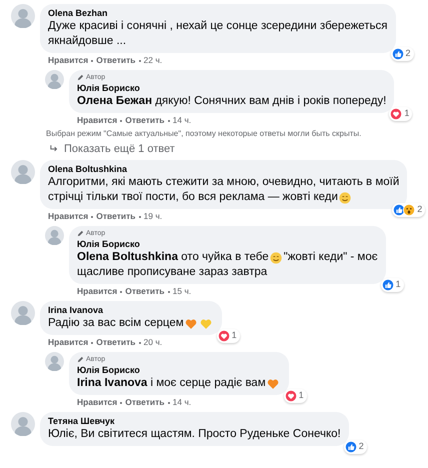 The image size is (428, 468). I want to click on wow-reaction-icon, so click(409, 210).